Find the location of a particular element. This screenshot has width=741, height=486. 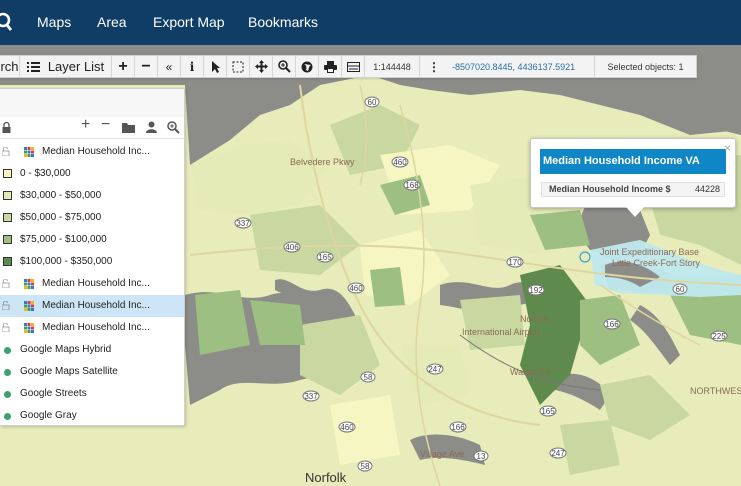

box-select-icon is located at coordinates (238, 66).